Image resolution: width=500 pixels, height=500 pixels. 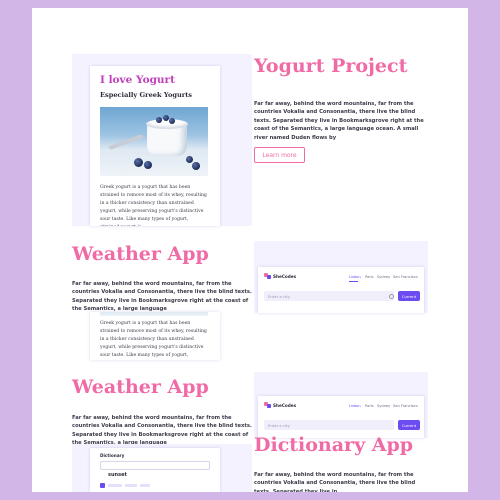 I want to click on search-icon, so click(x=391, y=296).